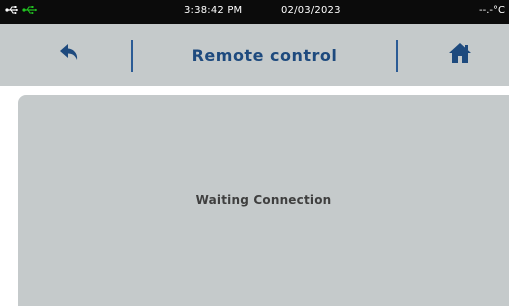 This screenshot has height=306, width=509. I want to click on home-button, so click(460, 55).